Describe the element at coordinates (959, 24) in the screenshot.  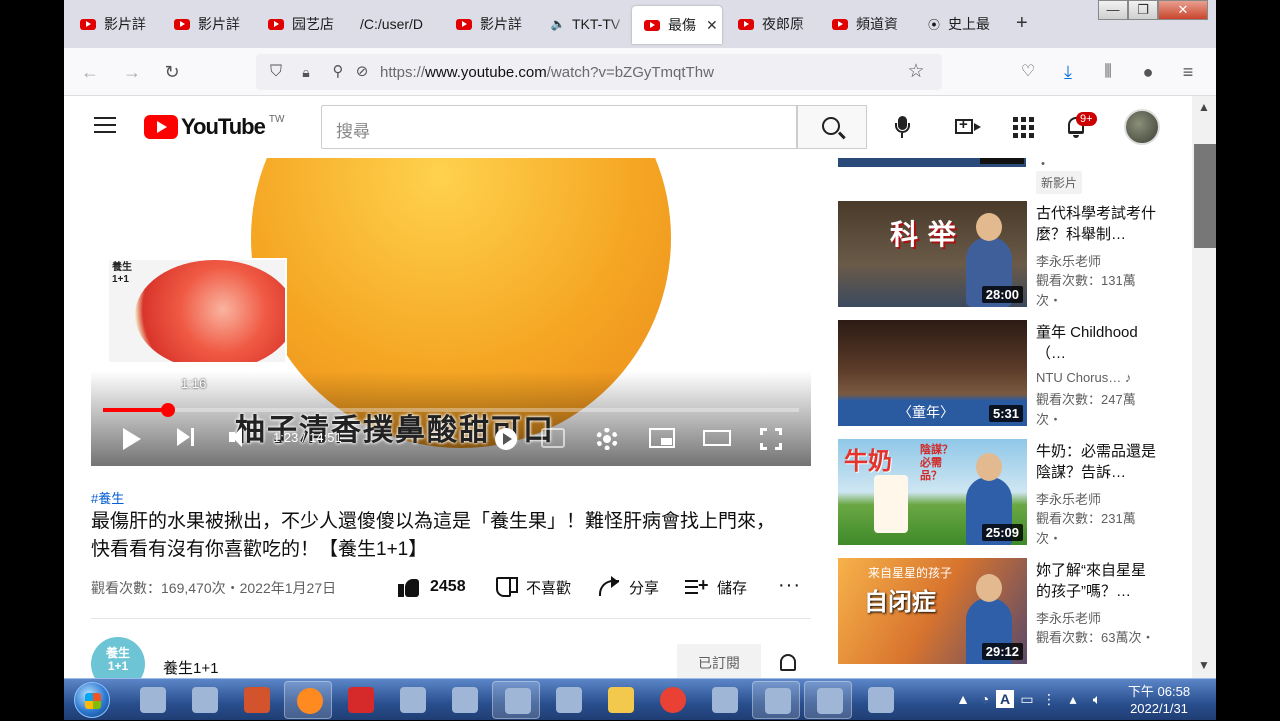
I see `tab-10: ⦿ 史上最` at that location.